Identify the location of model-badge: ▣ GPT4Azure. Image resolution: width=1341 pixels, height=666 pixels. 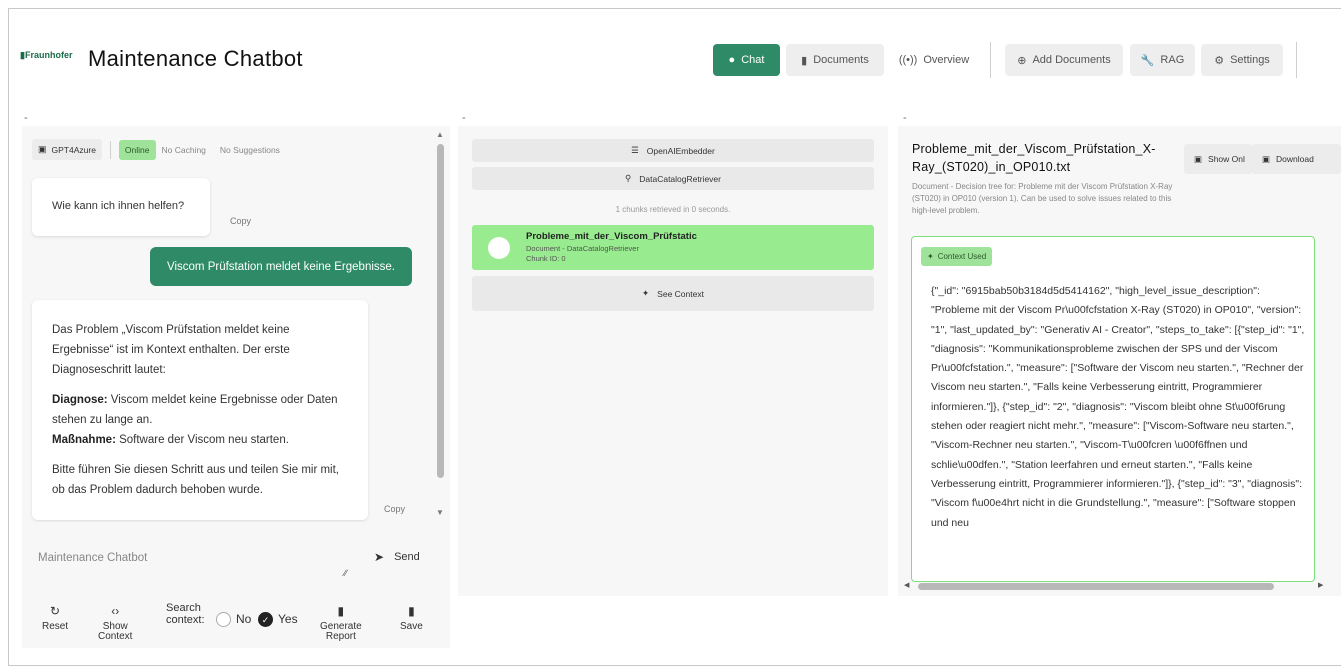
(67, 149).